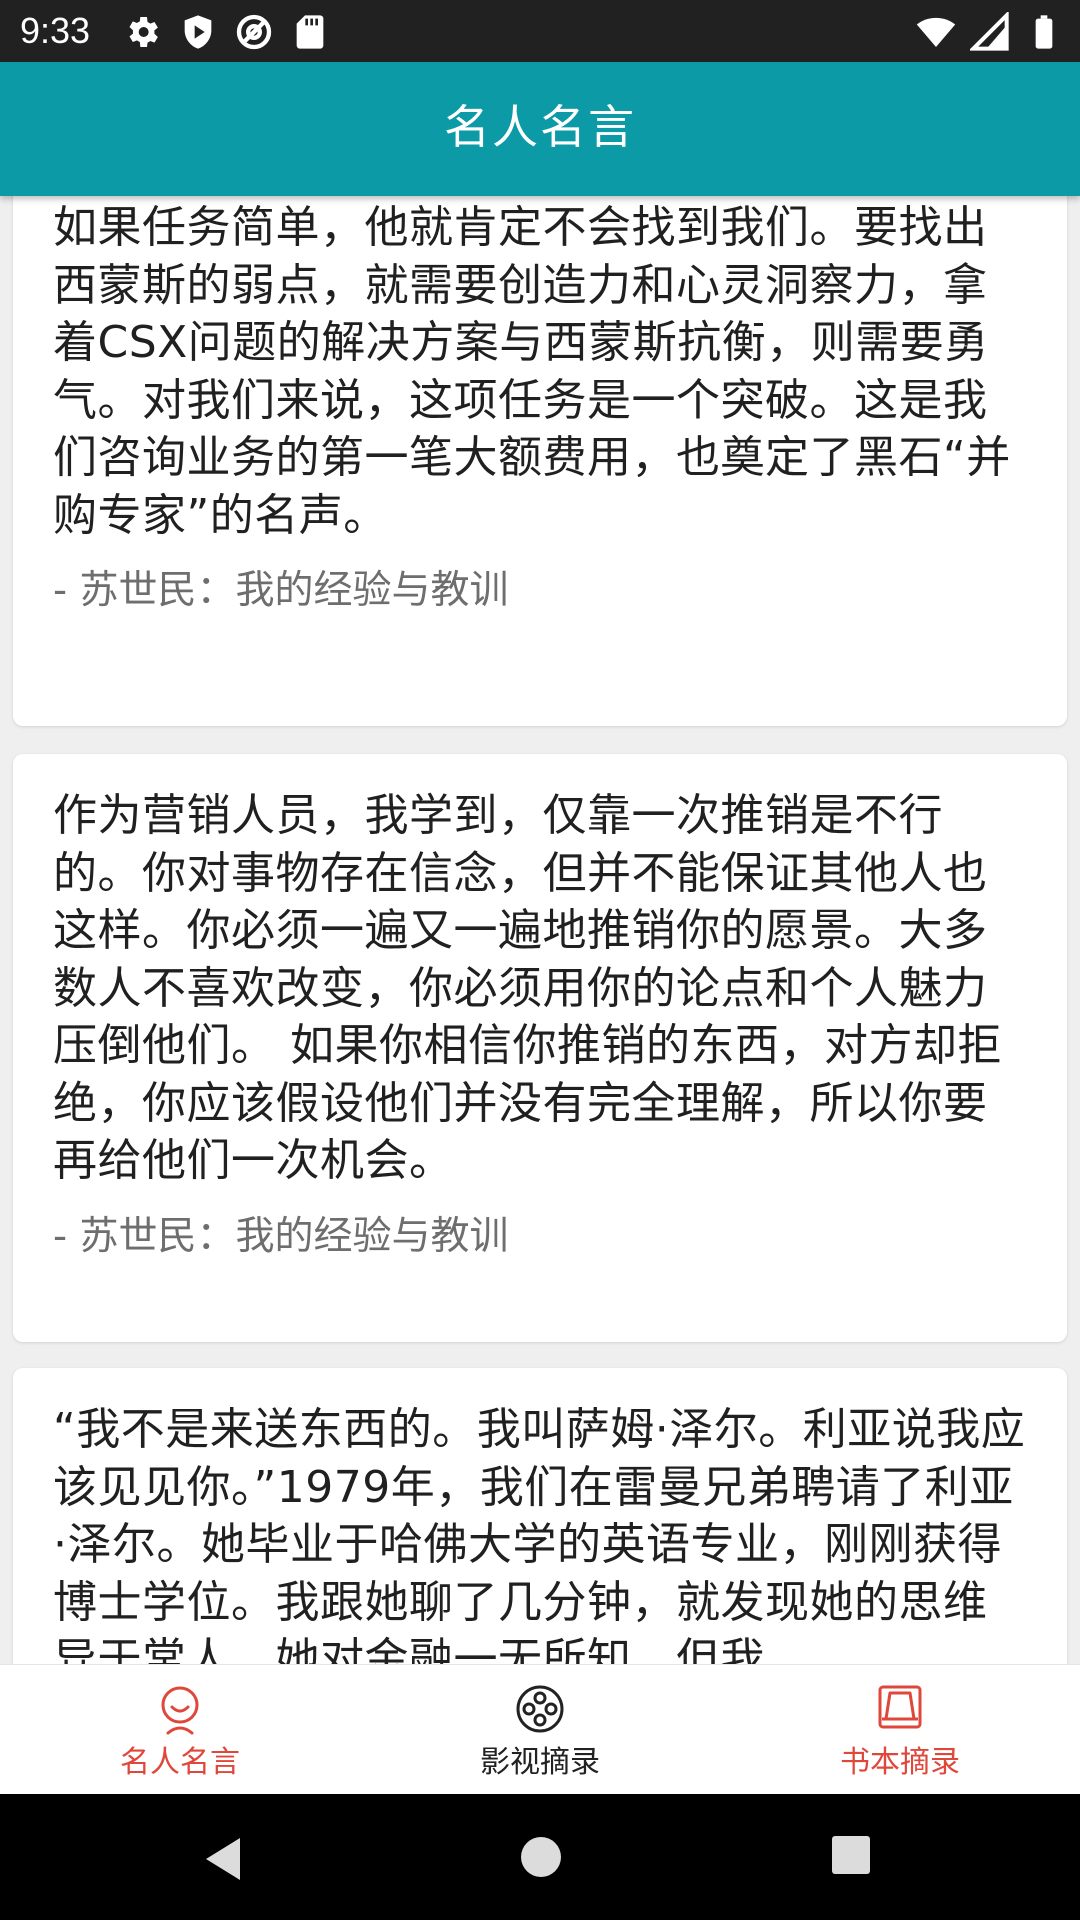  I want to click on cell-signal-icon, so click(989, 31).